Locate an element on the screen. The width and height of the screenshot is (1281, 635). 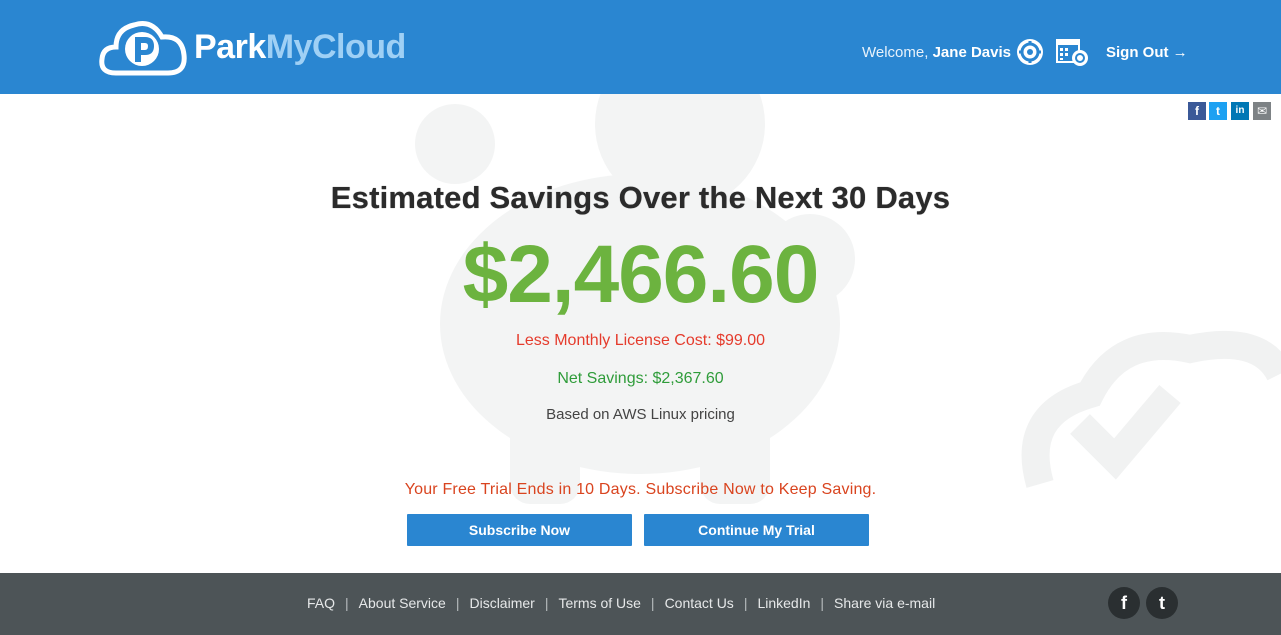
savings-amount: $2,466.60 is located at coordinates (641, 274).